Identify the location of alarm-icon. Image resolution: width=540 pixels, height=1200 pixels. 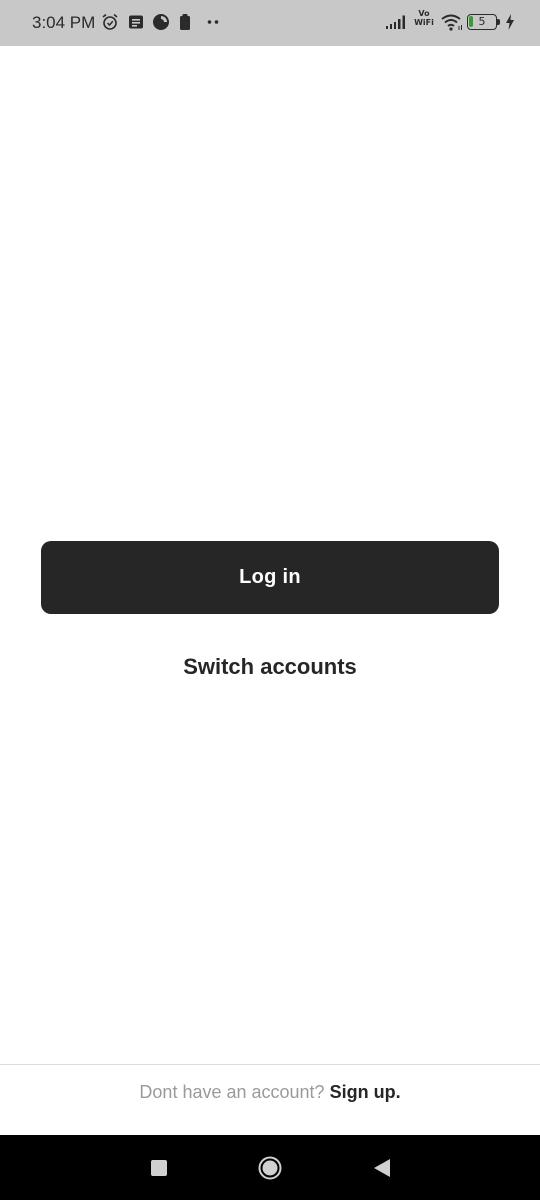
(110, 21).